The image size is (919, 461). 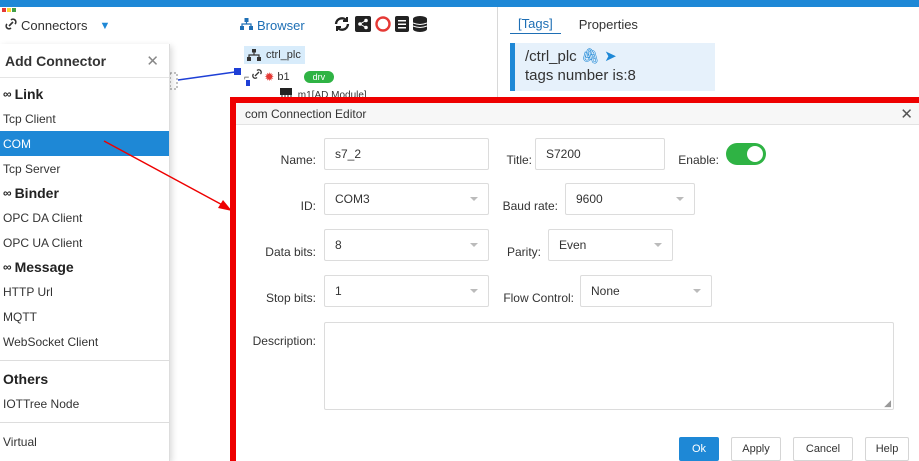 What do you see at coordinates (823, 449) in the screenshot?
I see `cancel-button: Cancel` at bounding box center [823, 449].